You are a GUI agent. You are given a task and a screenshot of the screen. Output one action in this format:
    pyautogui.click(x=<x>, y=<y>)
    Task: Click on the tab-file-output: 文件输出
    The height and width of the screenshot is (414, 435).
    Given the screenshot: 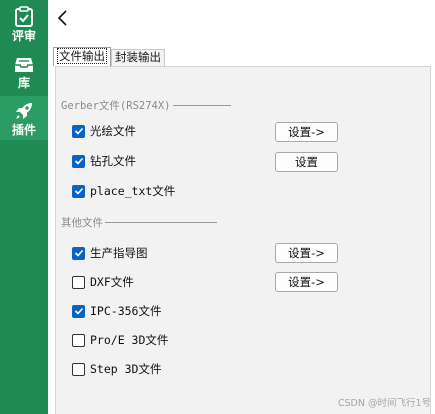 What is the action you would take?
    pyautogui.click(x=82, y=56)
    